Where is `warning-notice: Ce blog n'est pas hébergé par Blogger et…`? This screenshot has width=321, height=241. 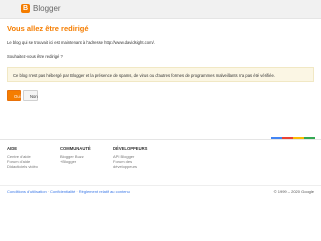
warning-notice: Ce blog n'est pas hébergé par Blogger et… is located at coordinates (160, 74).